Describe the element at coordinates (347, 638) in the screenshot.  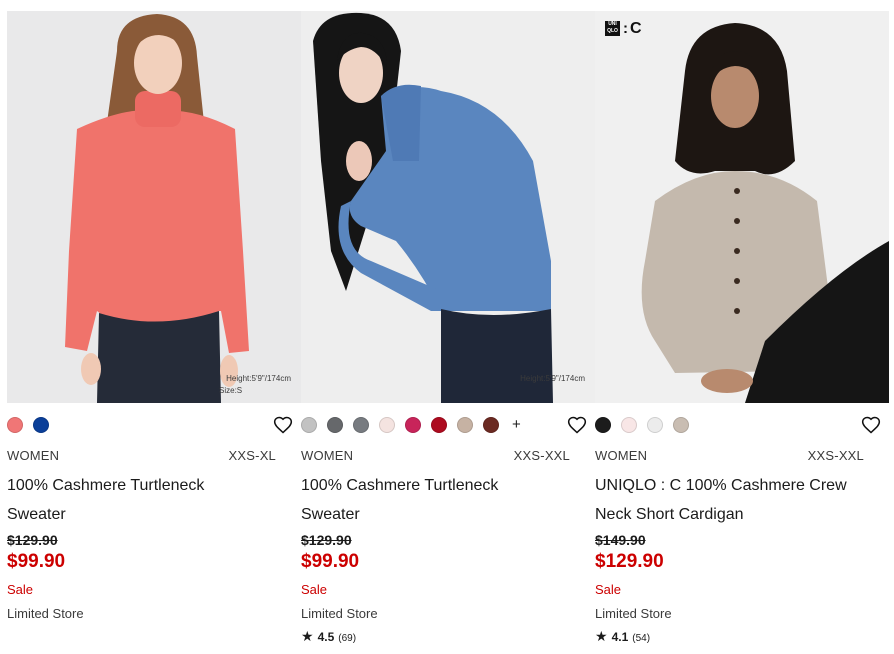
I see `review-count: (69)` at that location.